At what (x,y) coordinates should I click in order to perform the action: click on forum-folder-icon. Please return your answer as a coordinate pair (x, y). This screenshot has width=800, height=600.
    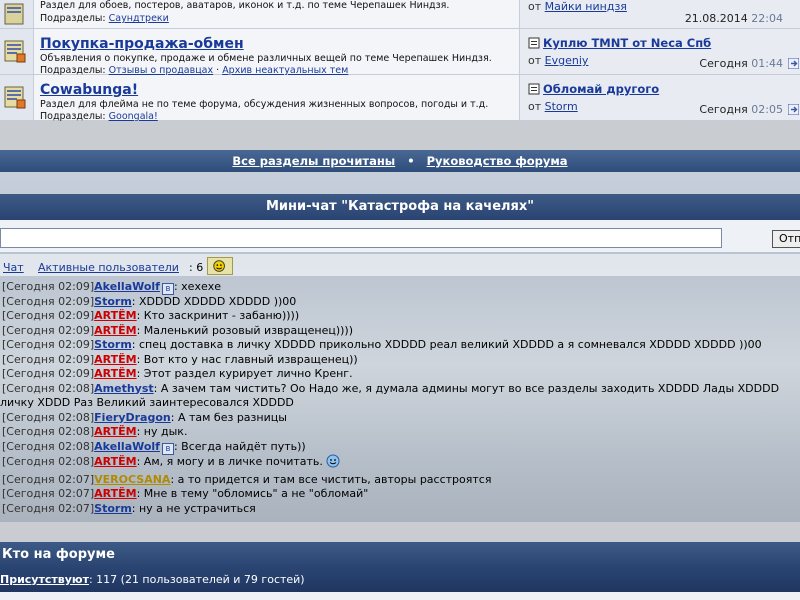
    Looking at the image, I should click on (14, 14).